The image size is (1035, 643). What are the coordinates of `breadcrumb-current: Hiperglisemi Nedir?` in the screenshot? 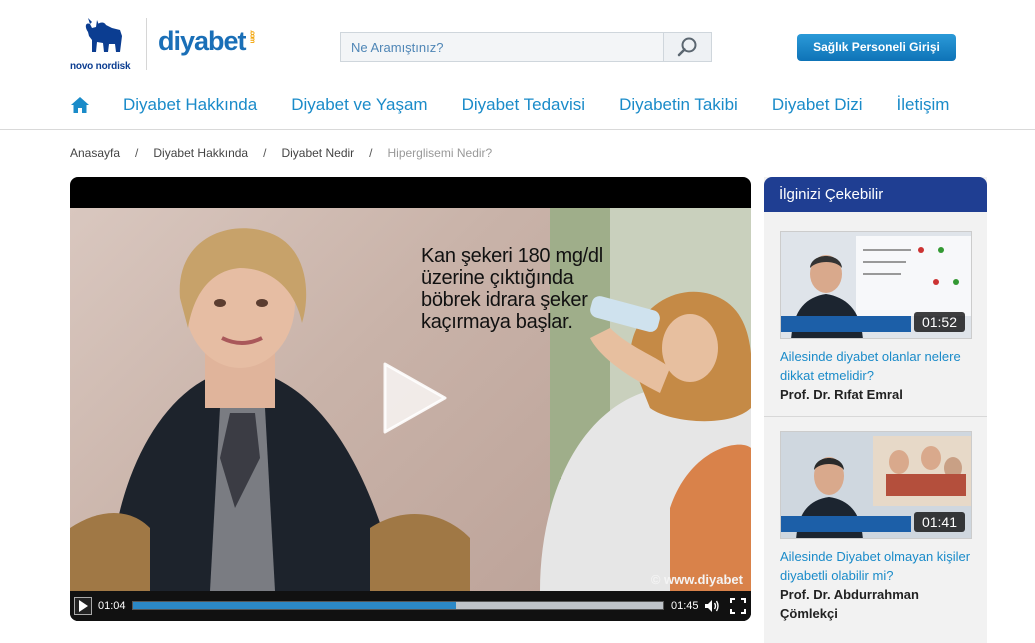 It's located at (440, 153).